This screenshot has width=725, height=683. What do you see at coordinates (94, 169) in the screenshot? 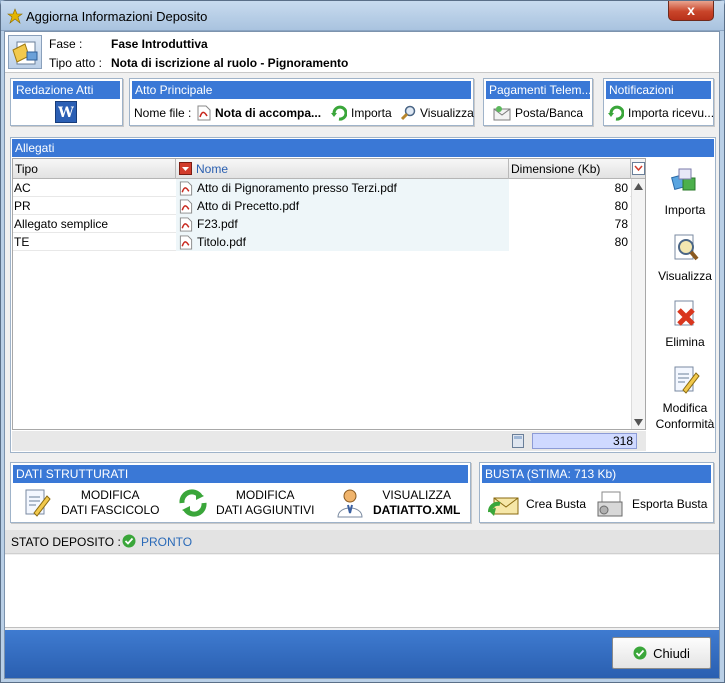
I see `column-header-tipo: Tipo` at bounding box center [94, 169].